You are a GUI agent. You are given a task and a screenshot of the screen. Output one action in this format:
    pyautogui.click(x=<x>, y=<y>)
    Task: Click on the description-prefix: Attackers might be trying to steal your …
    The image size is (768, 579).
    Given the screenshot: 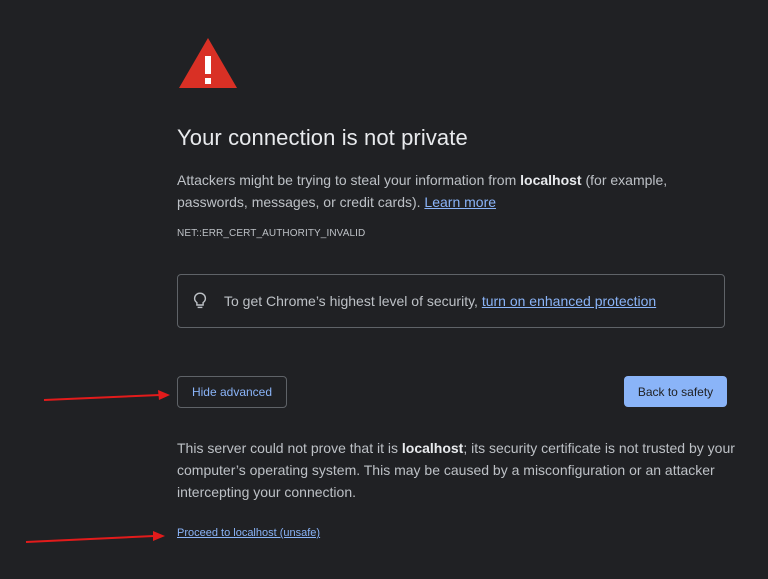 What is the action you would take?
    pyautogui.click(x=349, y=180)
    